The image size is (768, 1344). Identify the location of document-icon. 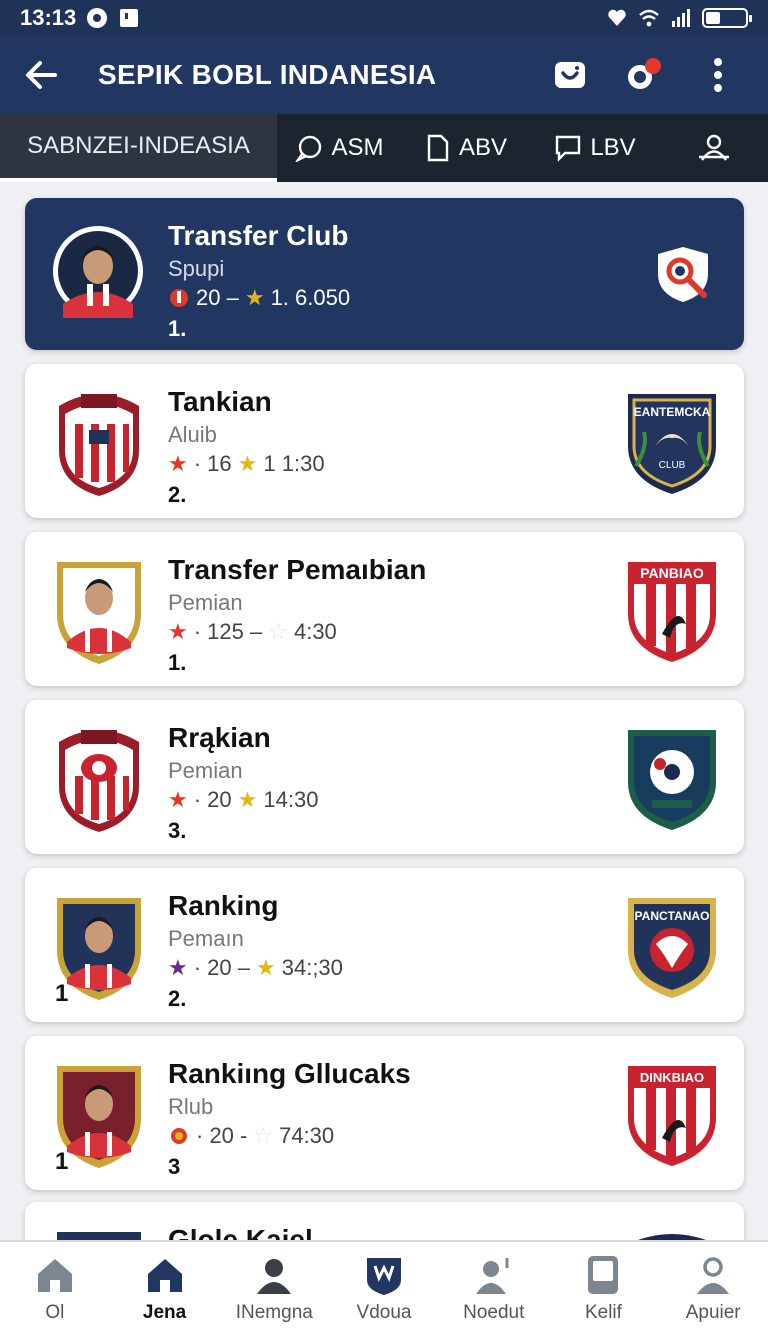
(438, 148).